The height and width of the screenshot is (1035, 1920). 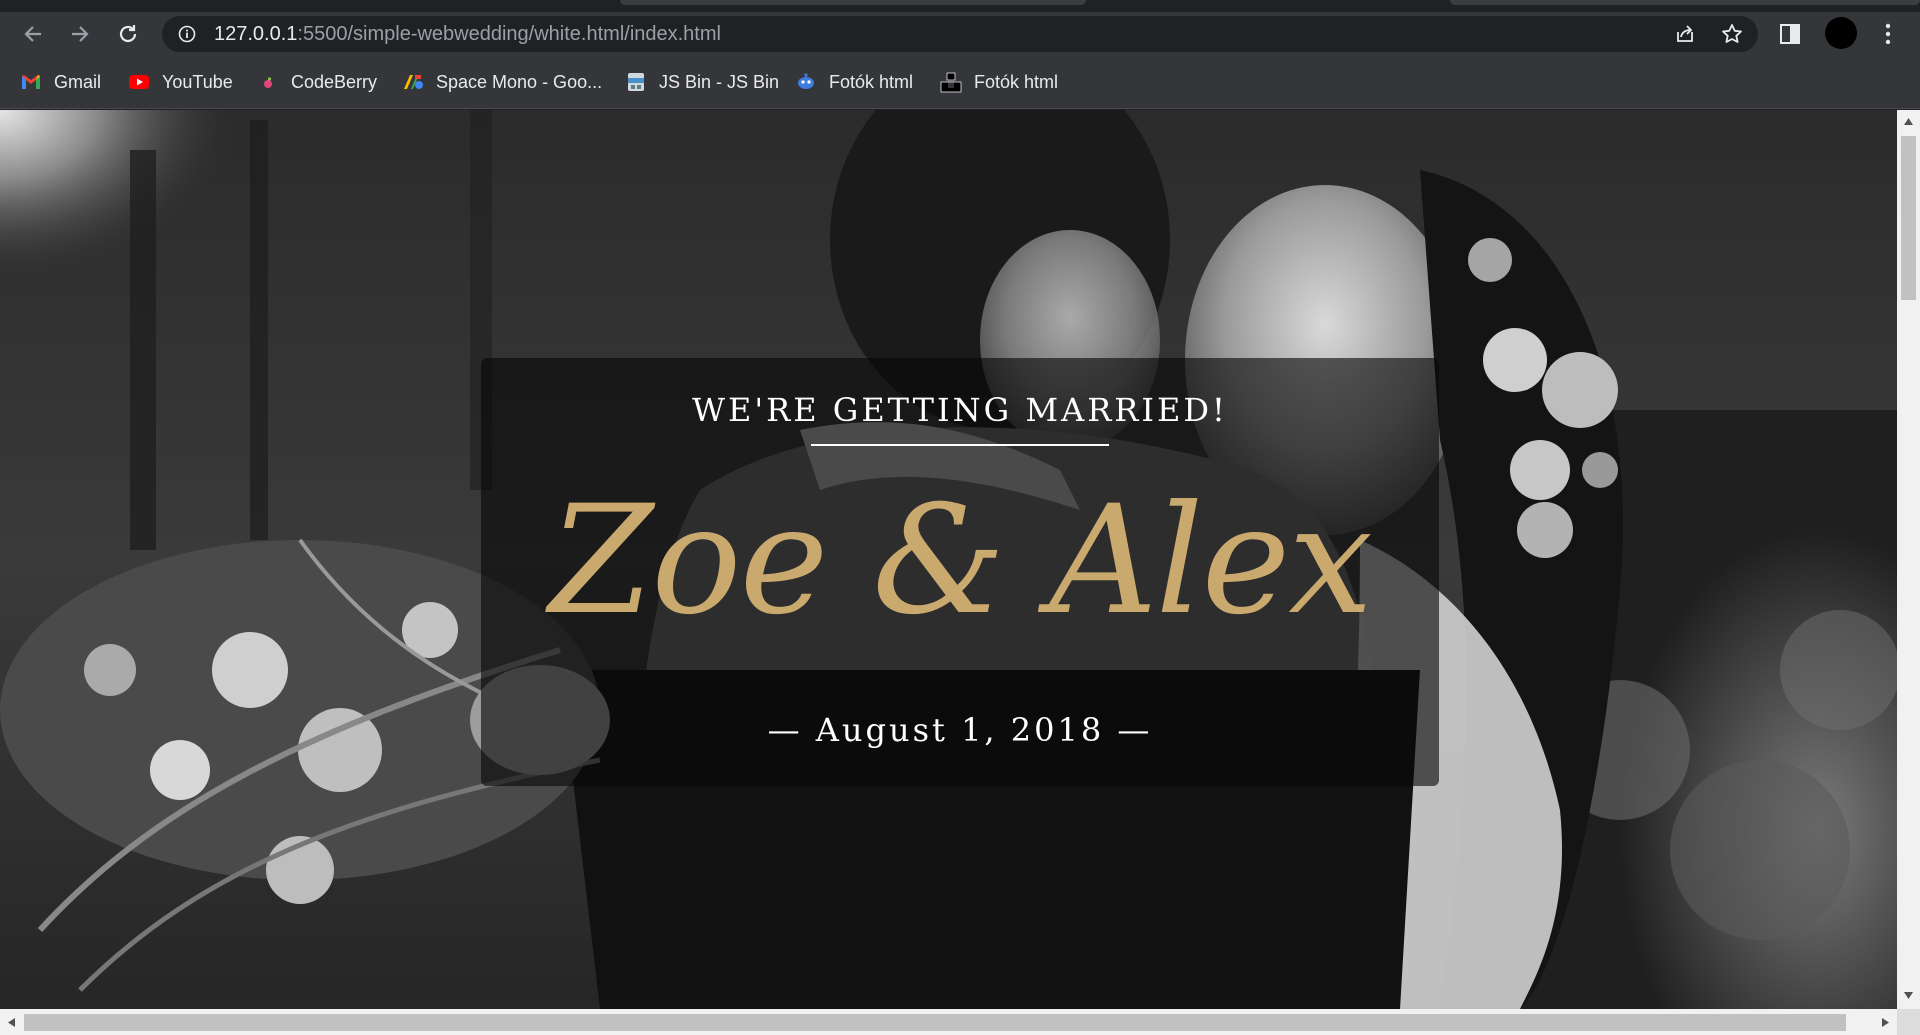 I want to click on bookmark-youtube: YouTube, so click(x=180, y=82).